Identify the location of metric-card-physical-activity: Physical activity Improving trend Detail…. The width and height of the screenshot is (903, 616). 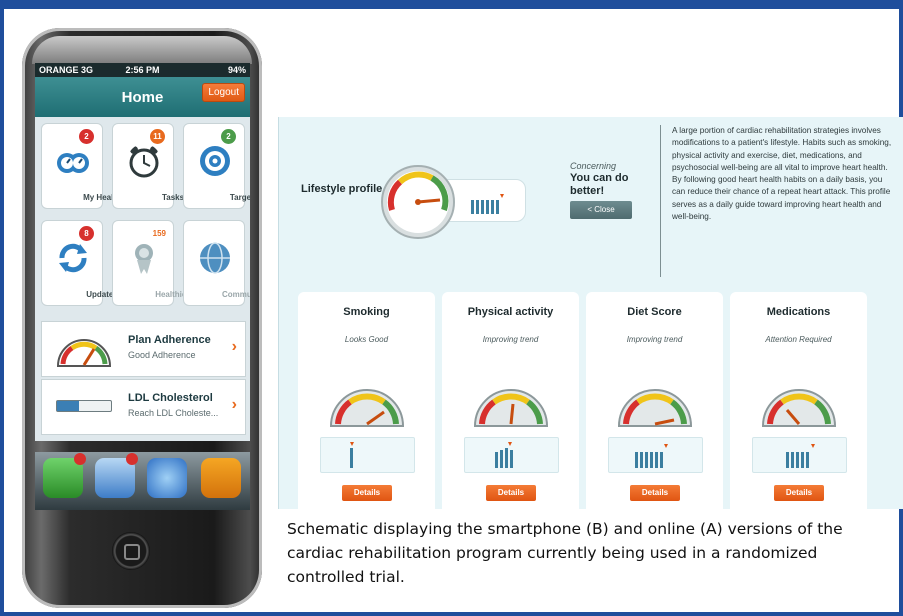
(510, 400).